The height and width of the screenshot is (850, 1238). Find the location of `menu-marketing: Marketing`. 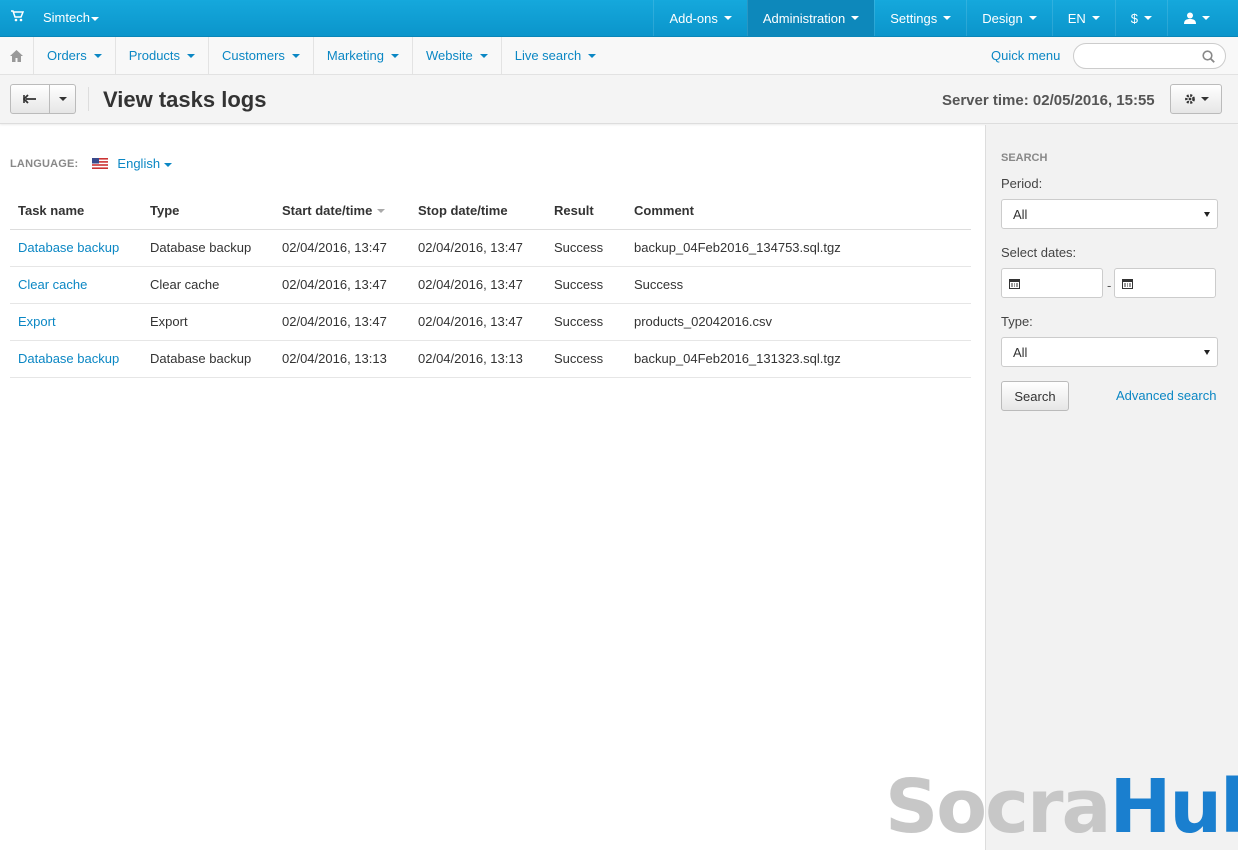

menu-marketing: Marketing is located at coordinates (363, 55).